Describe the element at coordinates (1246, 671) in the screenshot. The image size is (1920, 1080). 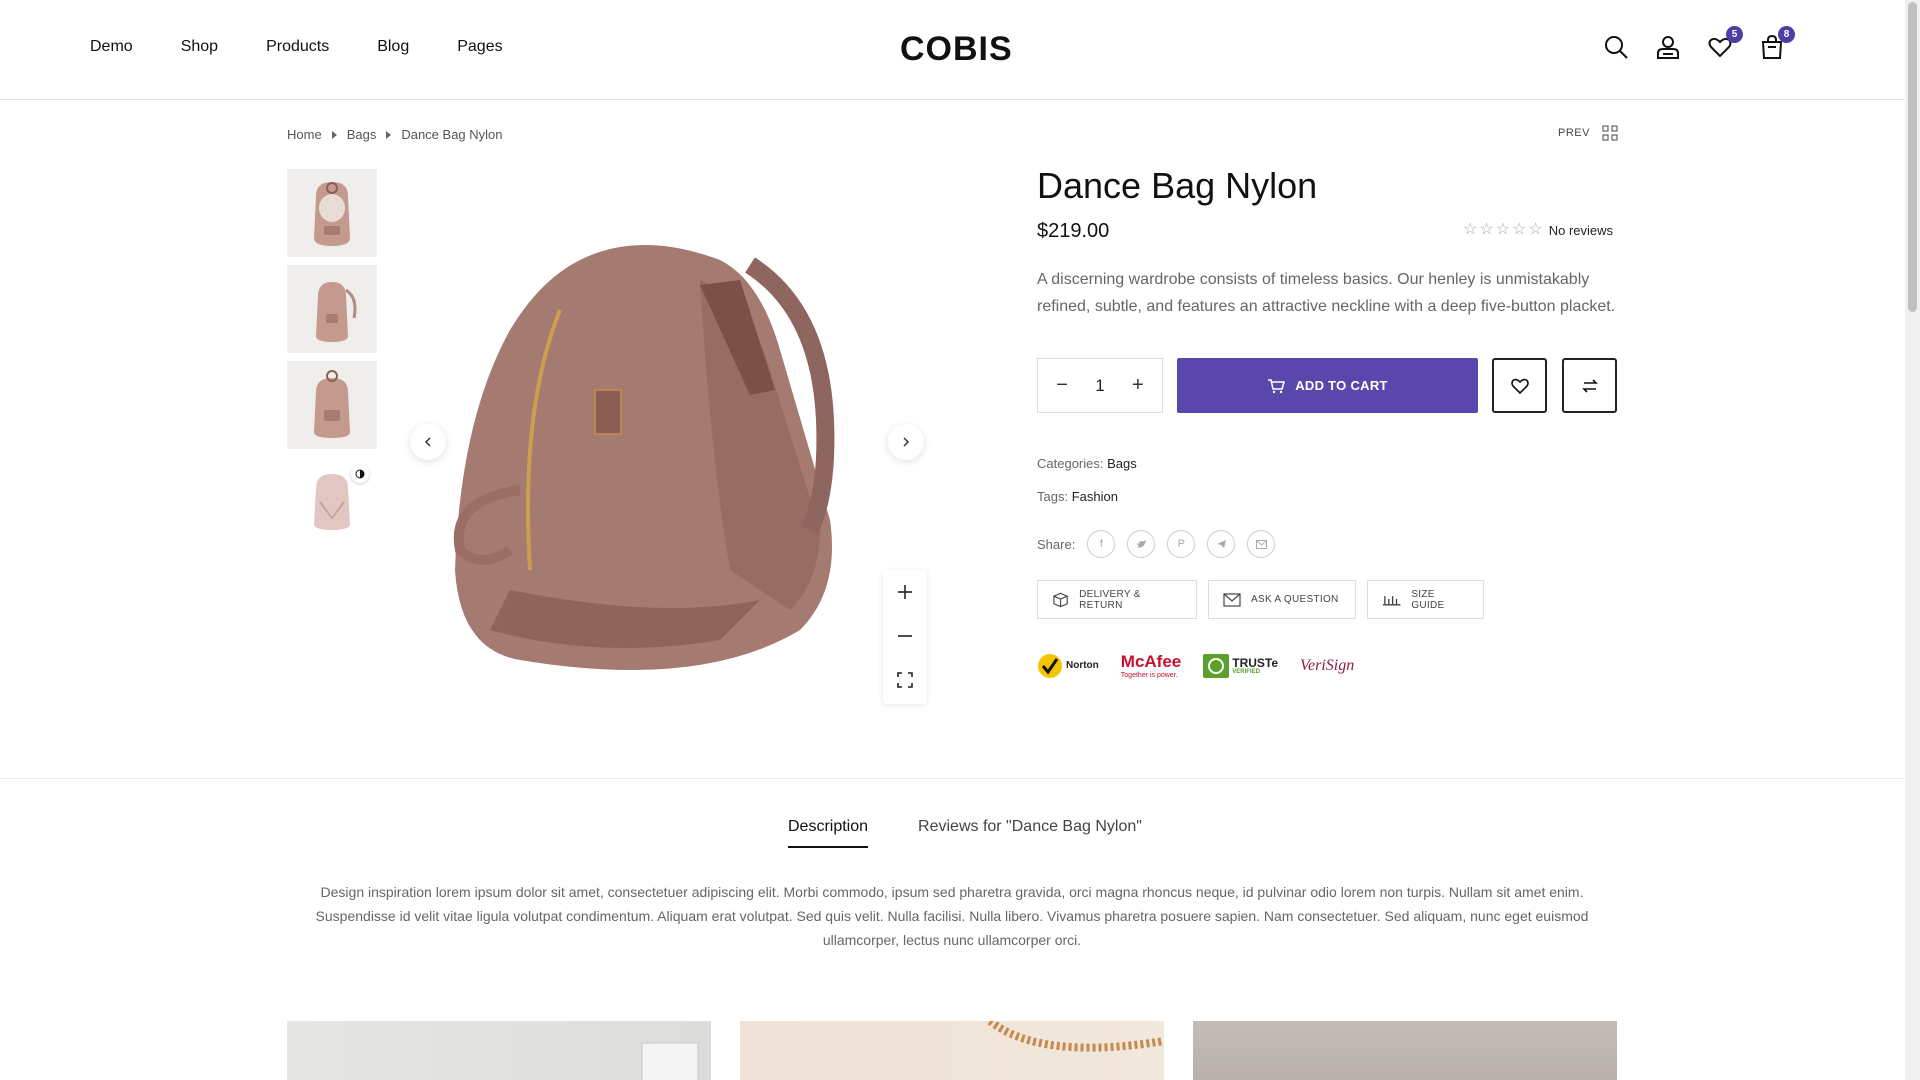
I see `truste-tagline: VERIFIED` at that location.